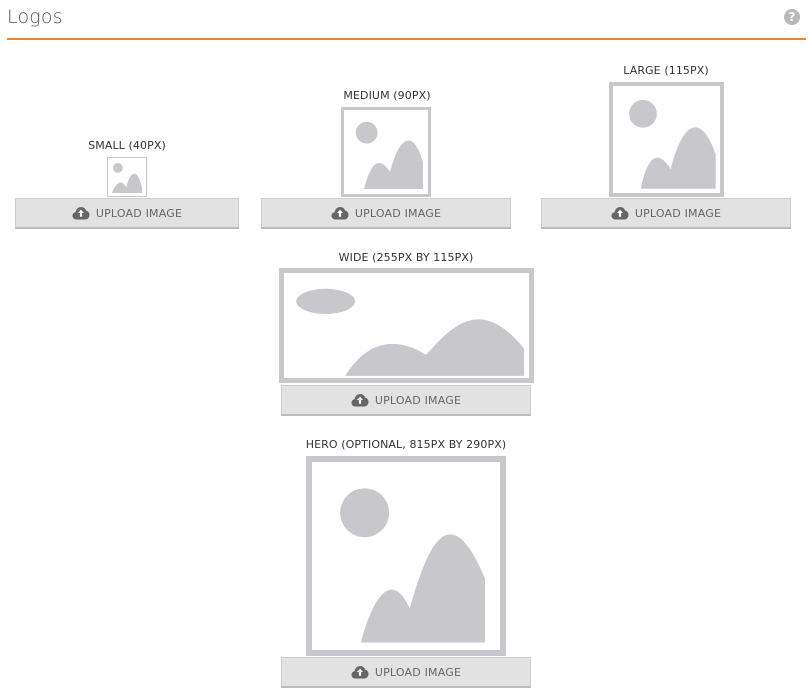 The width and height of the screenshot is (812, 695). I want to click on small-upload-button: UPLOAD IMAGE, so click(127, 213).